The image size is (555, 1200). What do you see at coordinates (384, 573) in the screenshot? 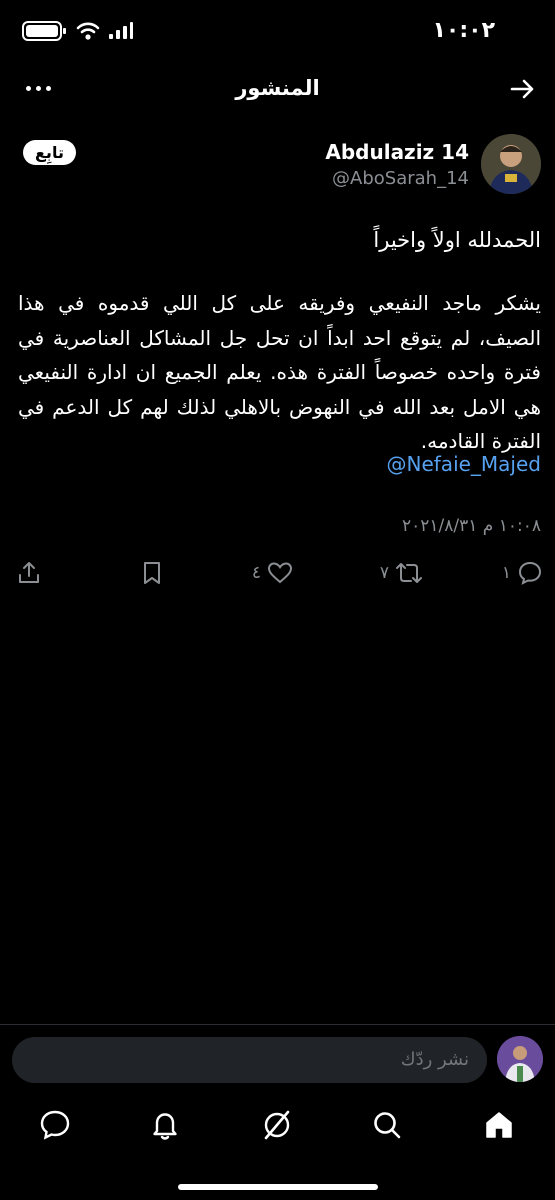
I see `retweet-count: ٧` at bounding box center [384, 573].